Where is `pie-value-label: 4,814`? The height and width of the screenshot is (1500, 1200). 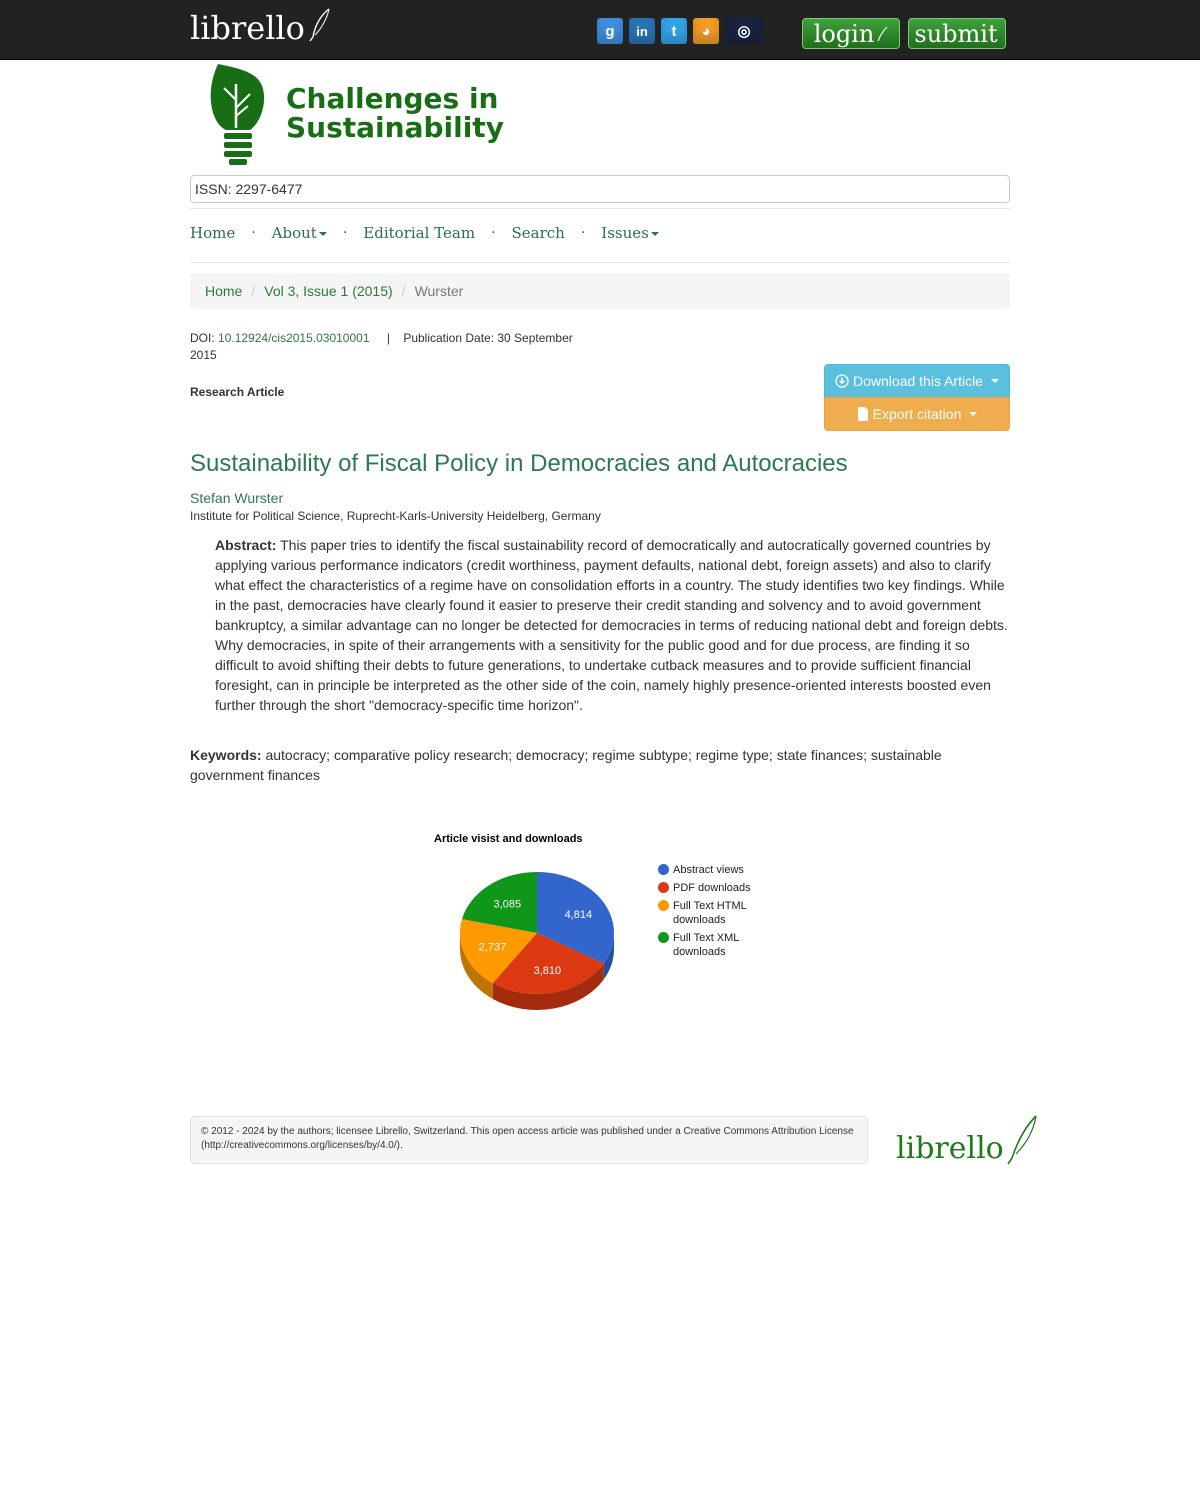 pie-value-label: 4,814 is located at coordinates (579, 915).